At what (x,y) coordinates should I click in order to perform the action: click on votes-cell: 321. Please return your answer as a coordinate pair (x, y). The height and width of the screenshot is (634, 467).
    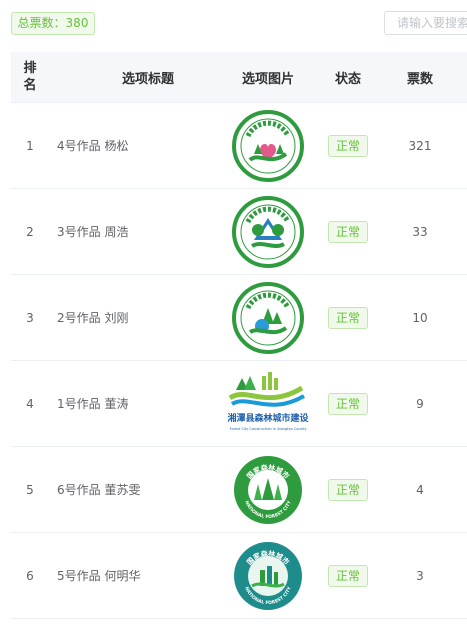
    Looking at the image, I should click on (420, 145).